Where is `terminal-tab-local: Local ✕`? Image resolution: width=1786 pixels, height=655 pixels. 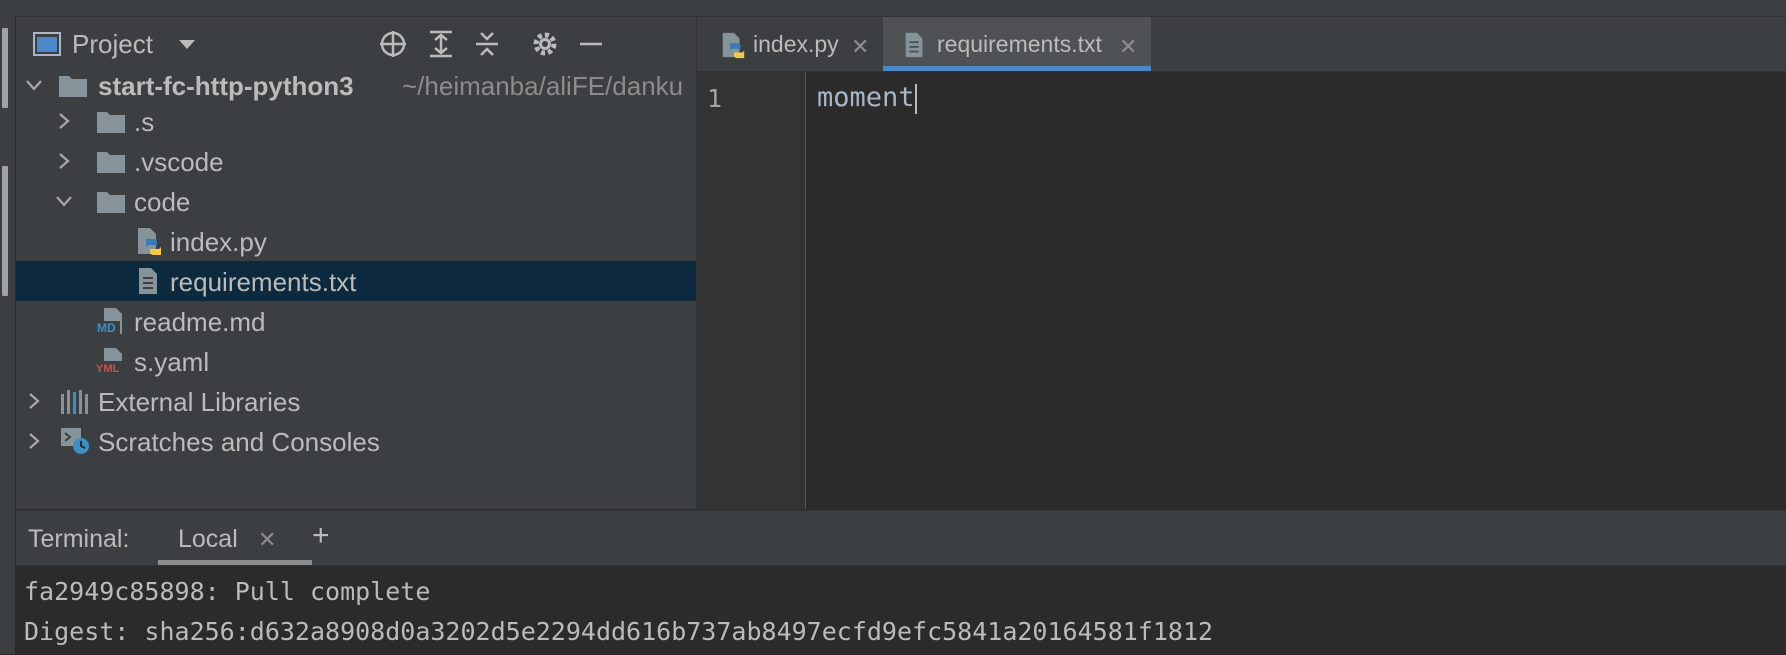 terminal-tab-local: Local ✕ is located at coordinates (235, 538).